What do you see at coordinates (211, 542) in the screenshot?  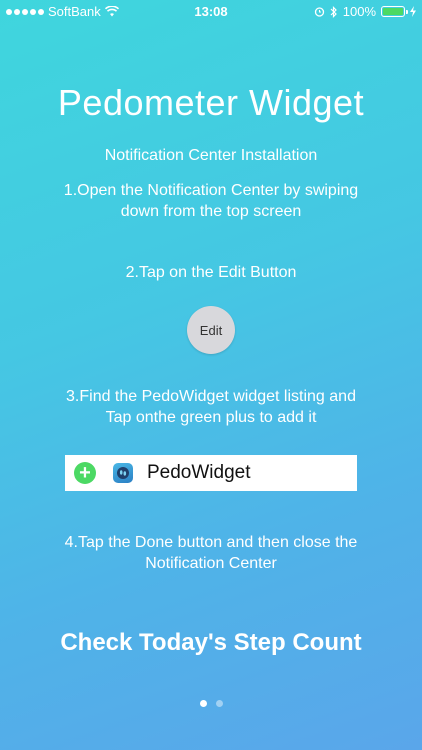 I see `step-4-line-1: 4.Tap the Done button and then close the` at bounding box center [211, 542].